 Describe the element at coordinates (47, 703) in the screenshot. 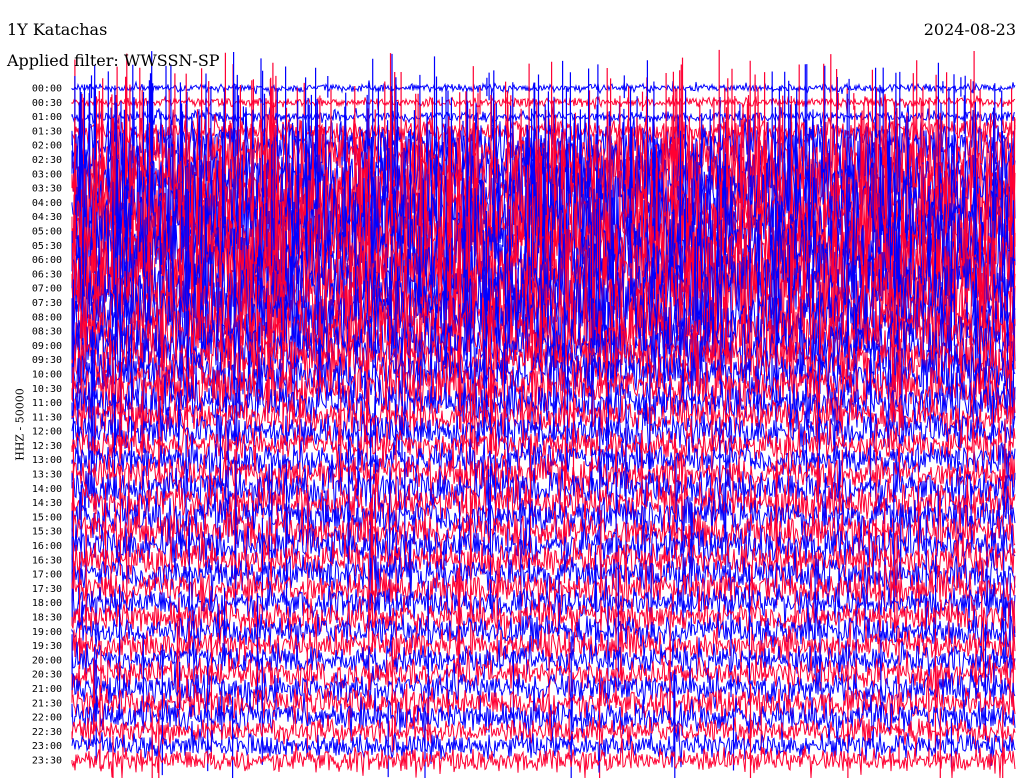

I see `row-time-label: 21:30` at that location.